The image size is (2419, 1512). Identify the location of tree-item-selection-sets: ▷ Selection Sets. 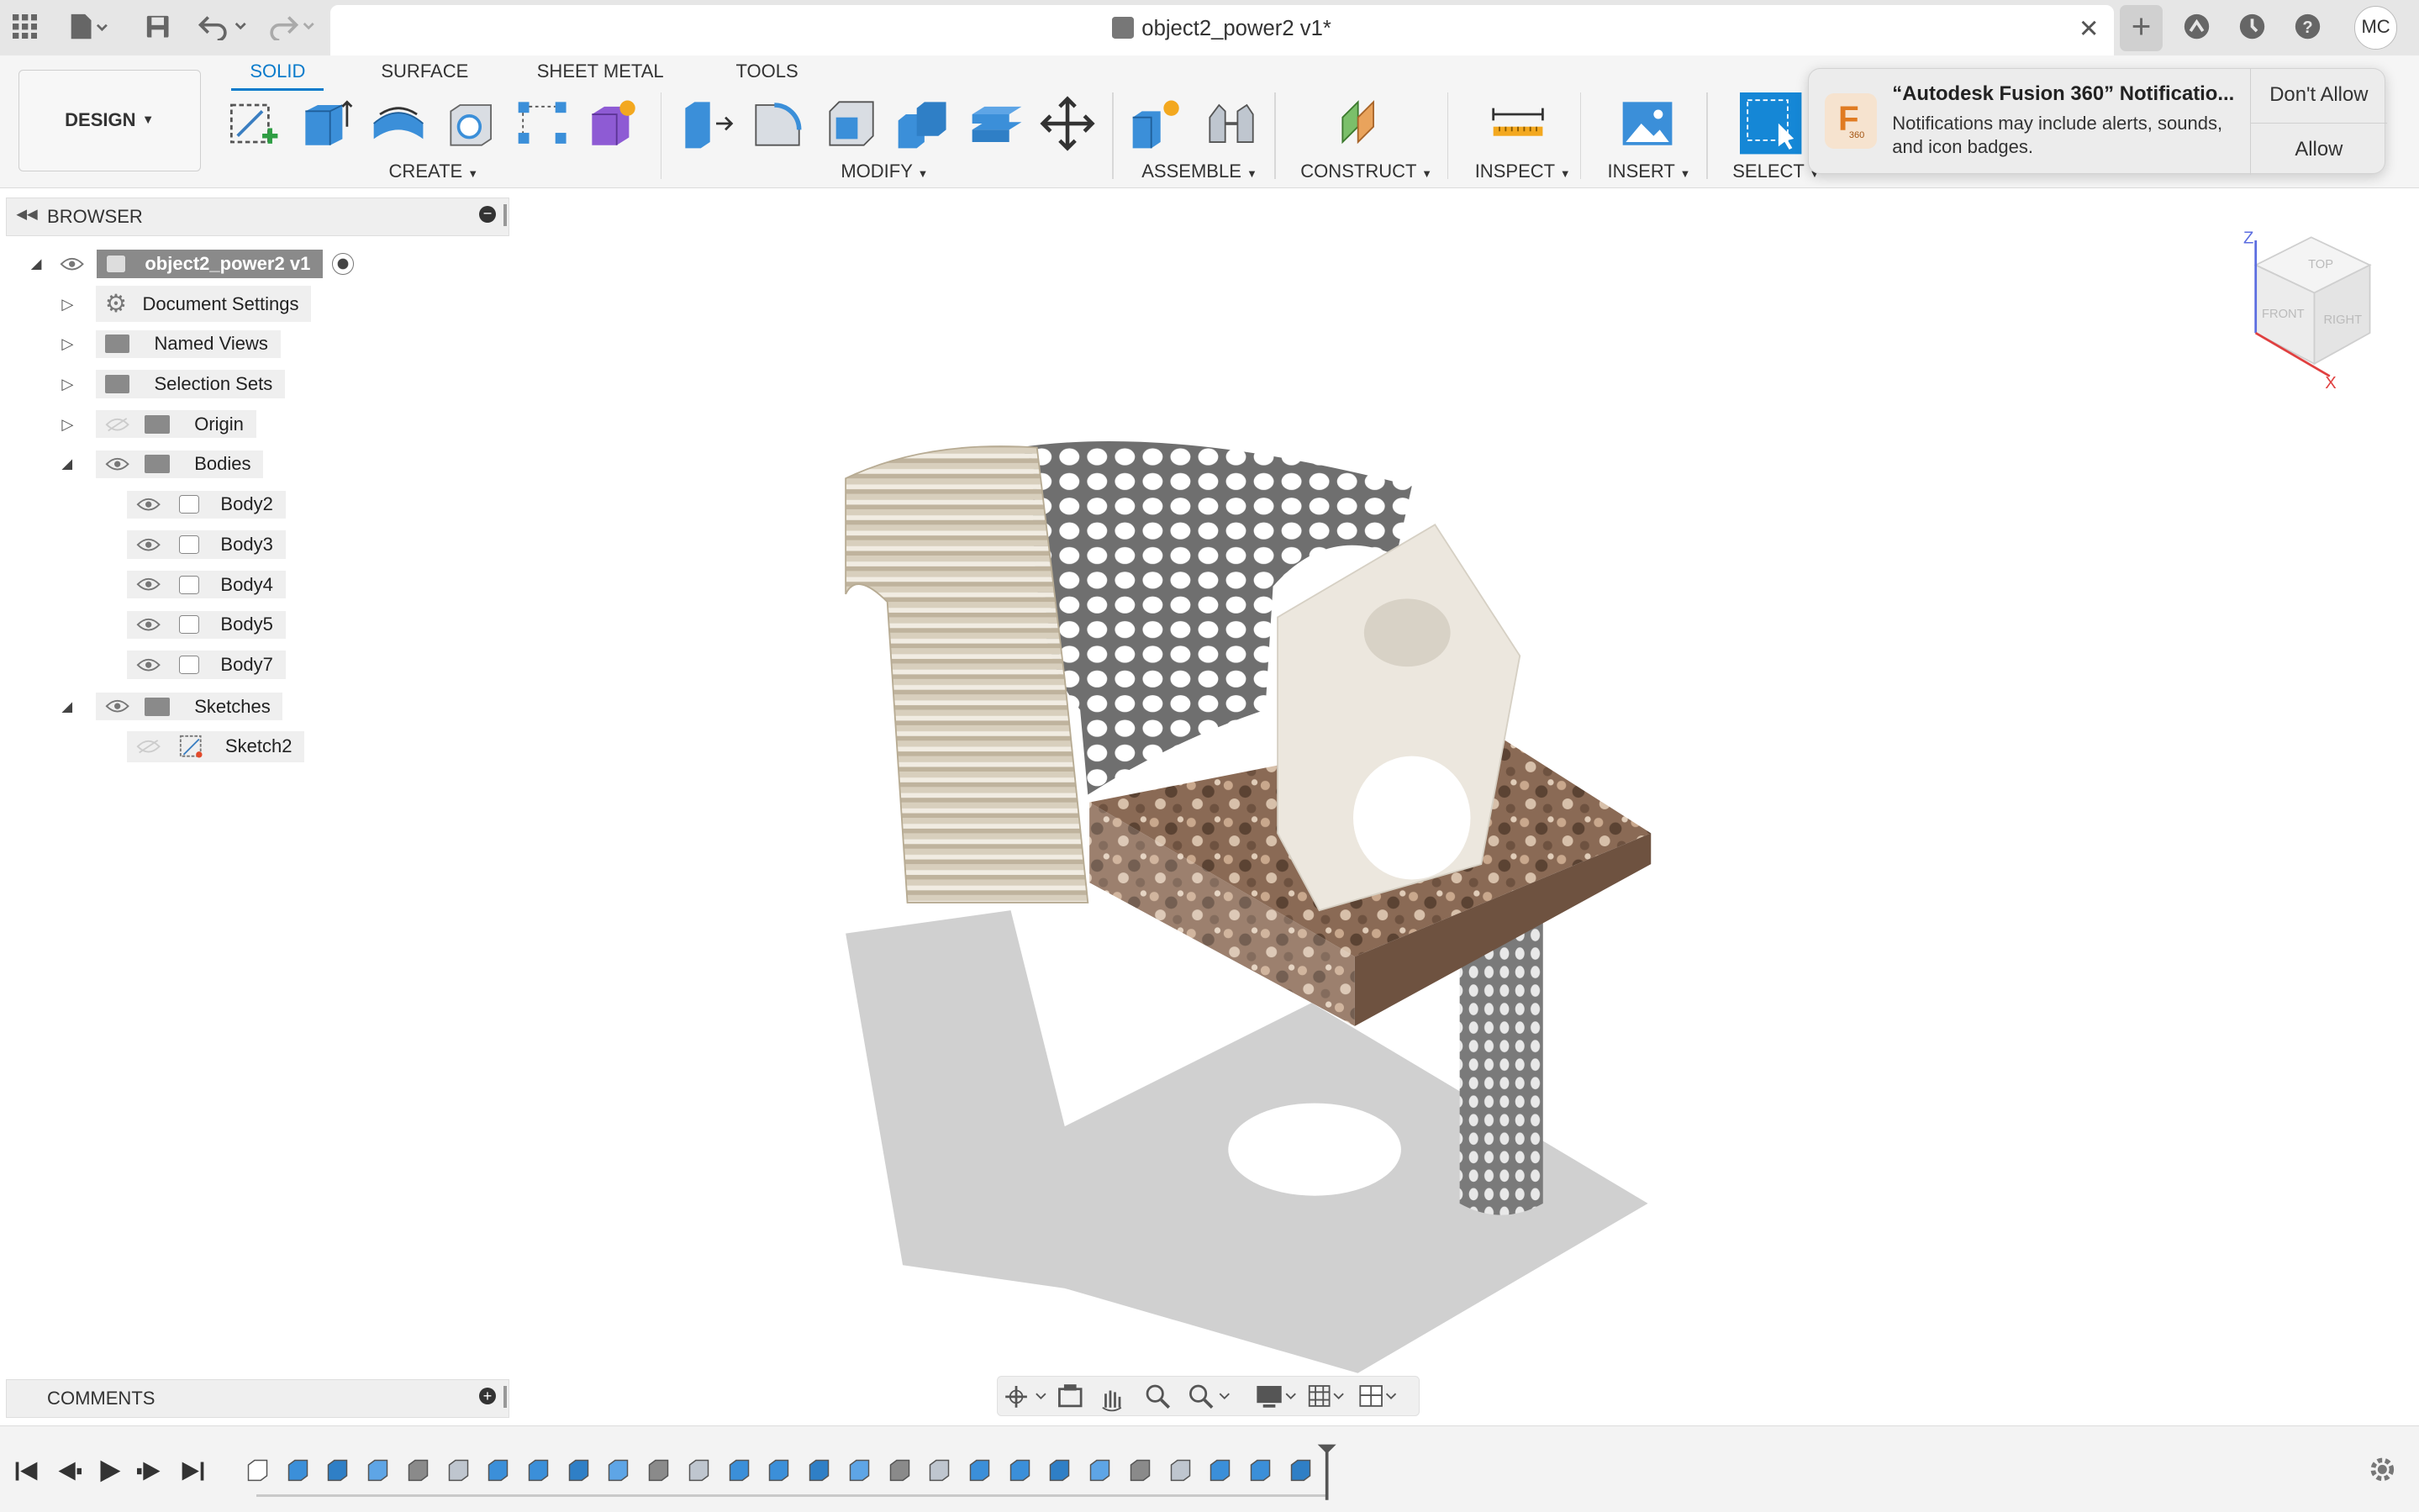
(173, 384).